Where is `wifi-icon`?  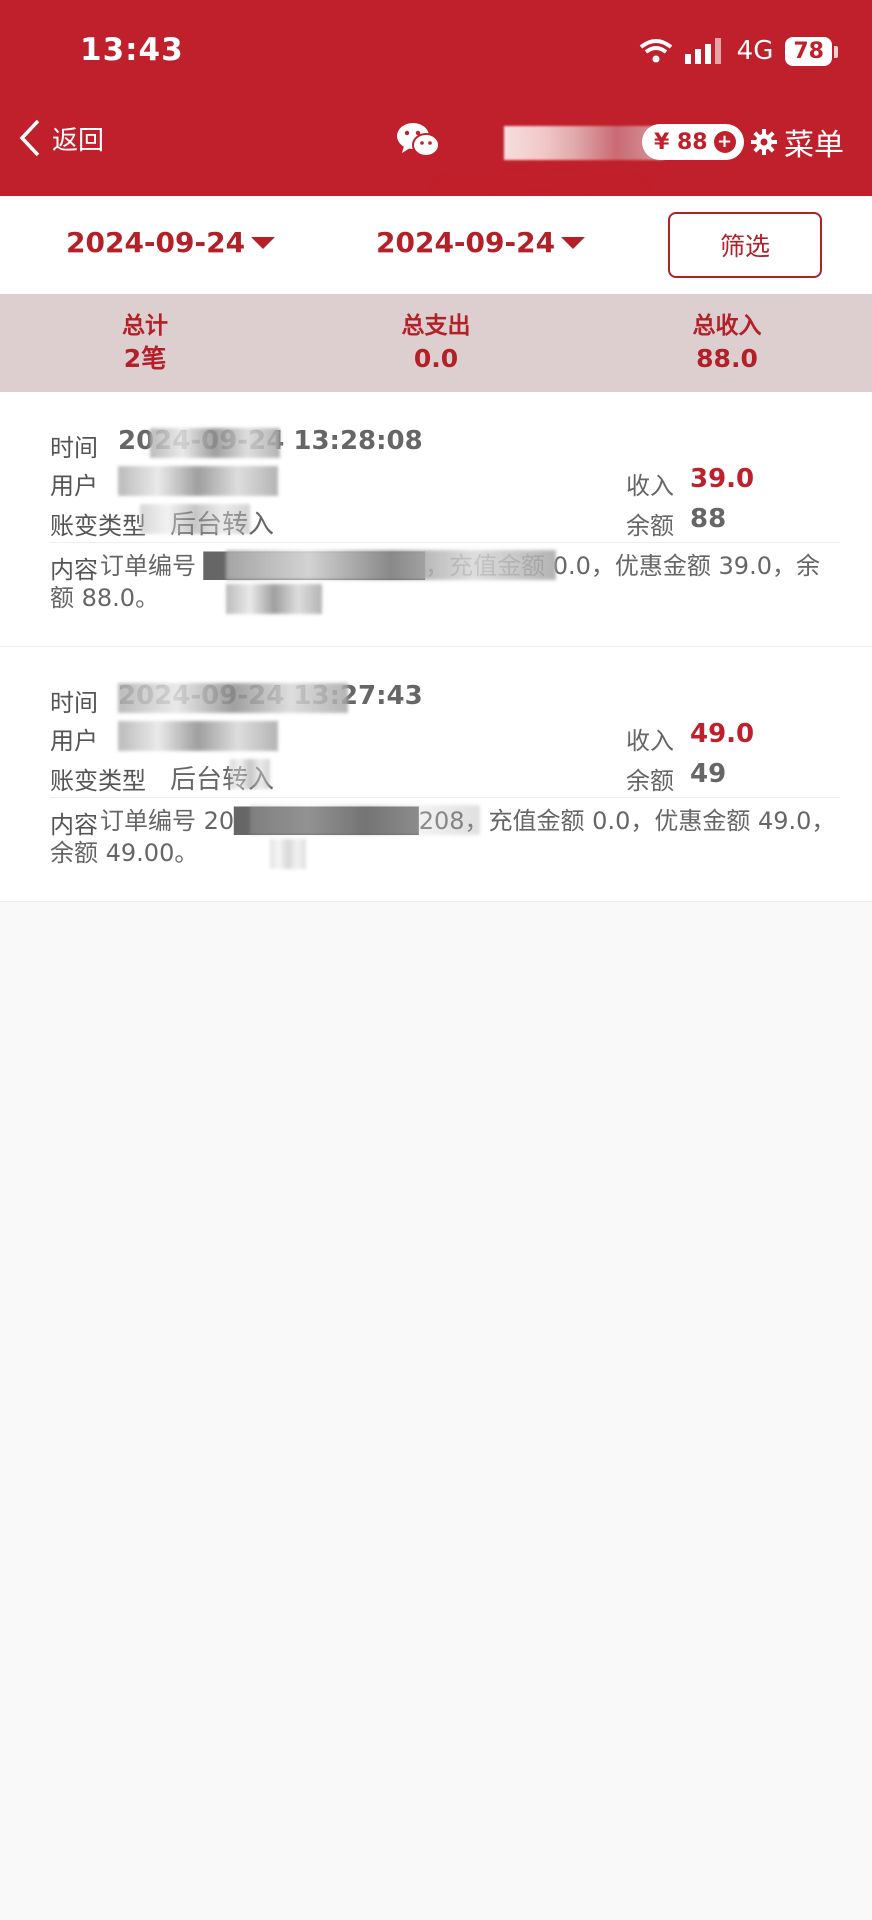 wifi-icon is located at coordinates (656, 51).